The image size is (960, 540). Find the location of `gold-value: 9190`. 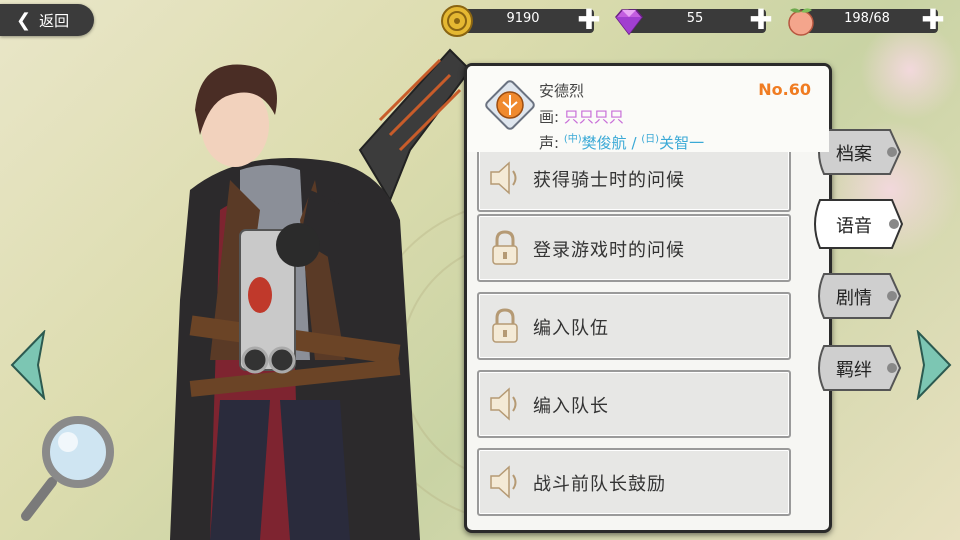

gold-value: 9190 is located at coordinates (523, 18).